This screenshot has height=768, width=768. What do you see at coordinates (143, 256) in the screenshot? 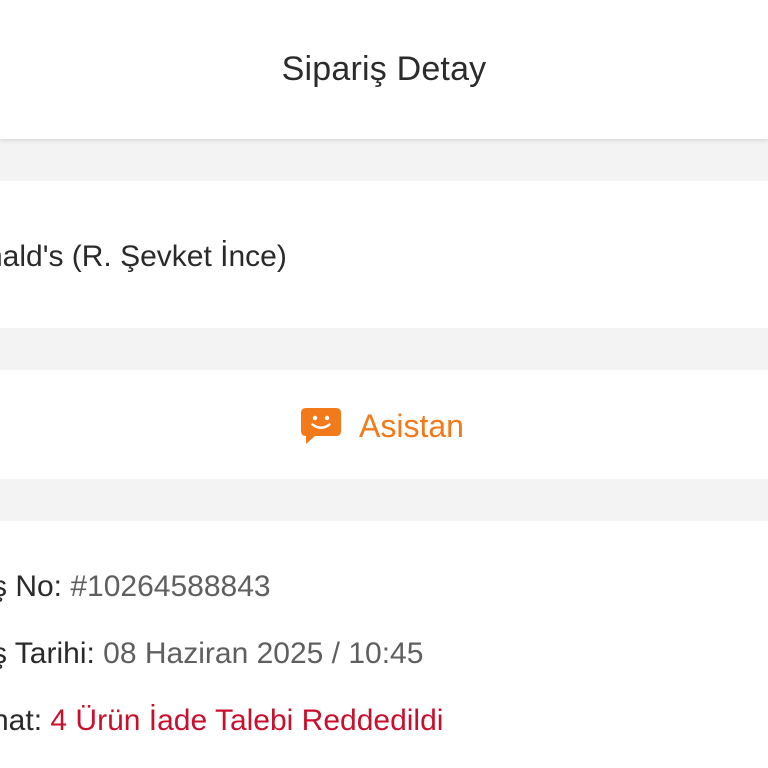
I see `restaurant-name: nald's (R. Şevket İnce)` at bounding box center [143, 256].